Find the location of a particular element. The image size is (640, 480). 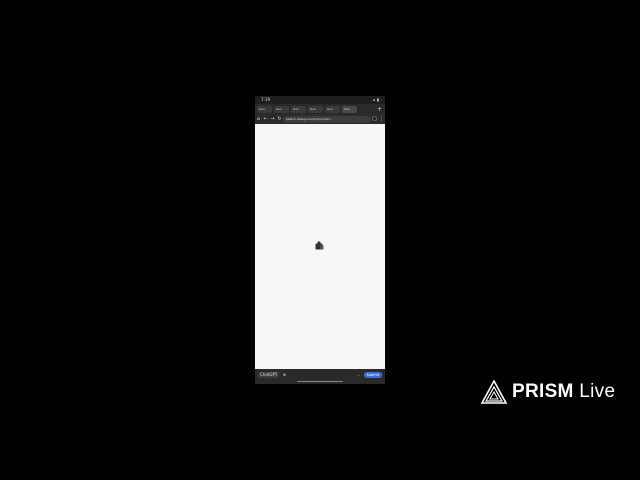

prism-logo-icon is located at coordinates (494, 392).